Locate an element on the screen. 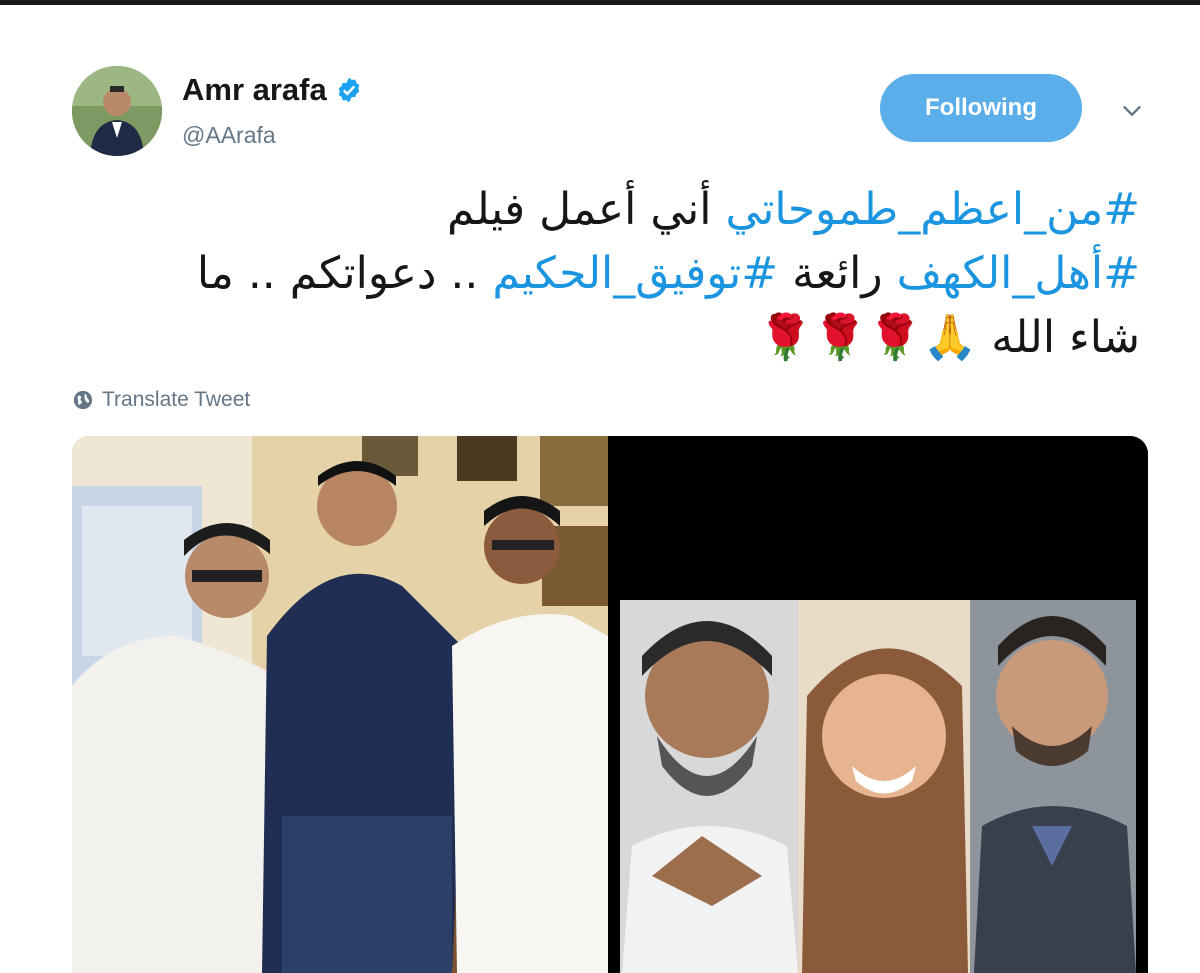  handle: @AArafa is located at coordinates (229, 135).